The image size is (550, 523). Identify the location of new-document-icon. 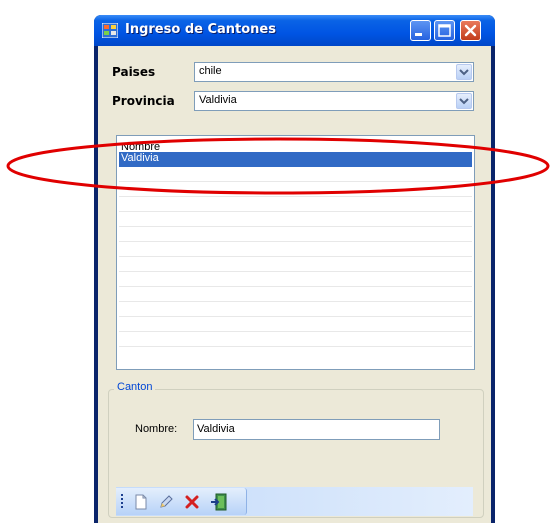
(141, 502).